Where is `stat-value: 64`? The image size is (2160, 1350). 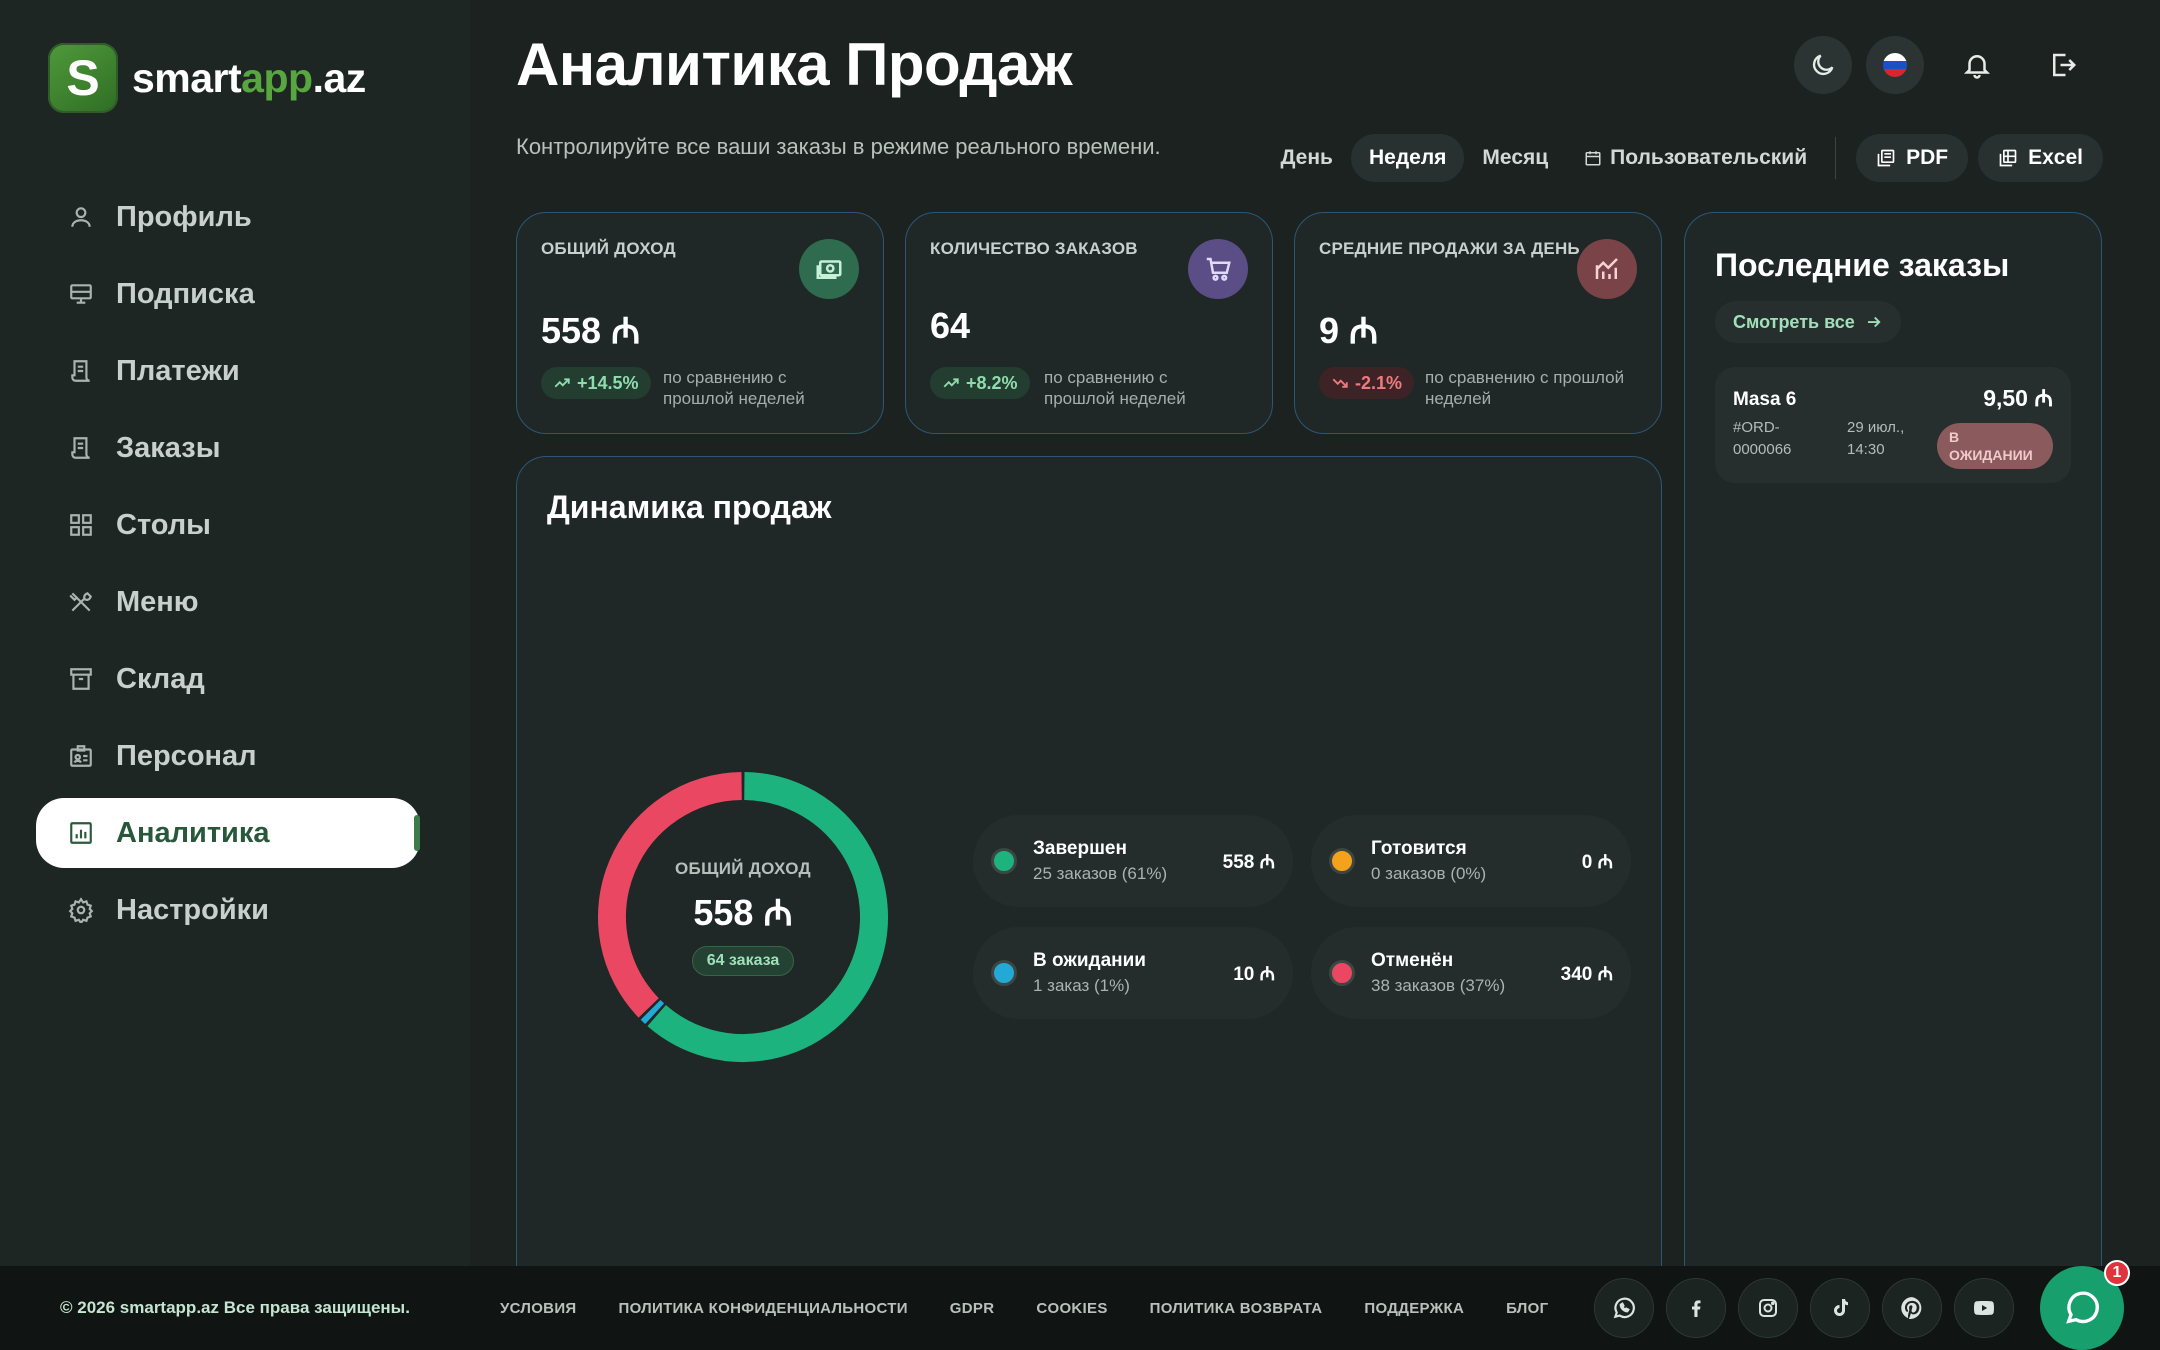 stat-value: 64 is located at coordinates (950, 325).